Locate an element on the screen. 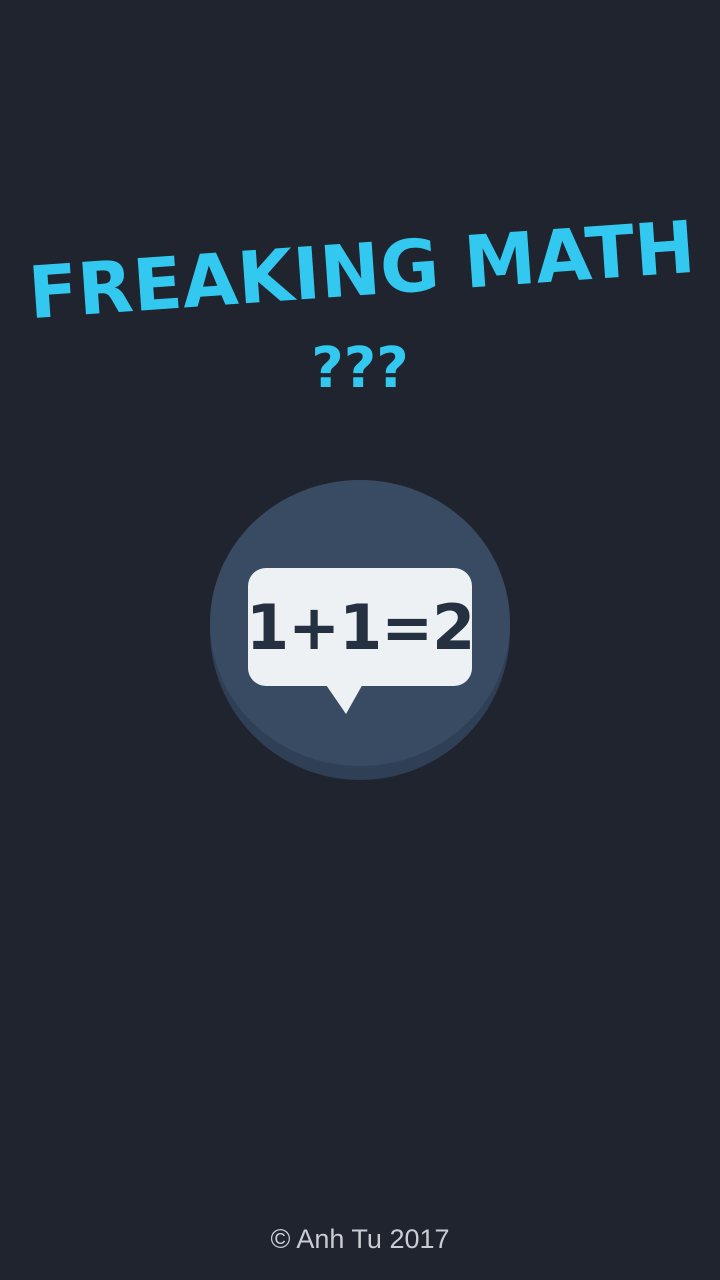 Image resolution: width=720 pixels, height=1280 pixels. game-subtitle: ??? is located at coordinates (359, 368).